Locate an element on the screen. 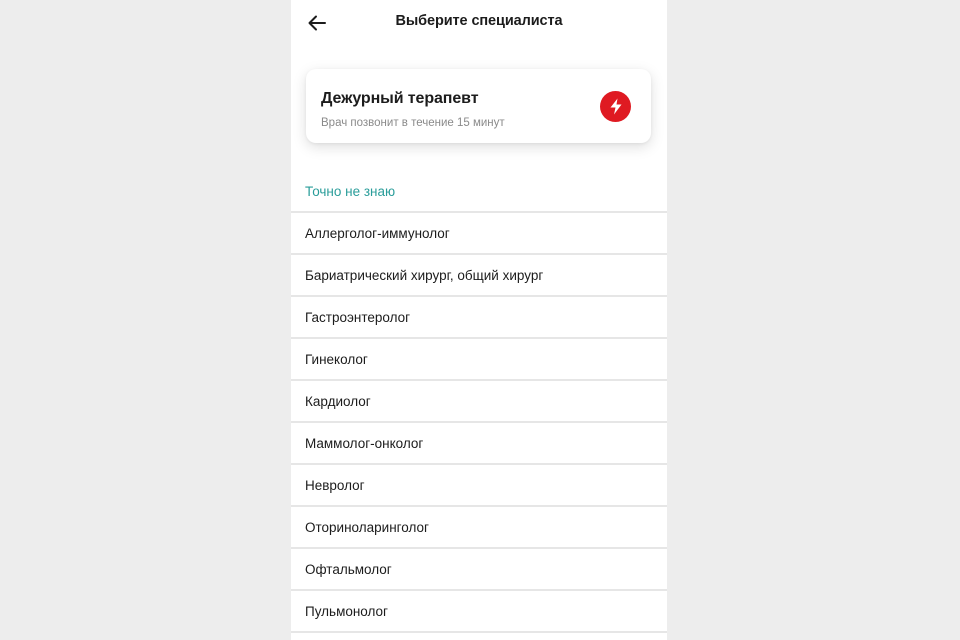  specialist-list-item: Невролог is located at coordinates (479, 486).